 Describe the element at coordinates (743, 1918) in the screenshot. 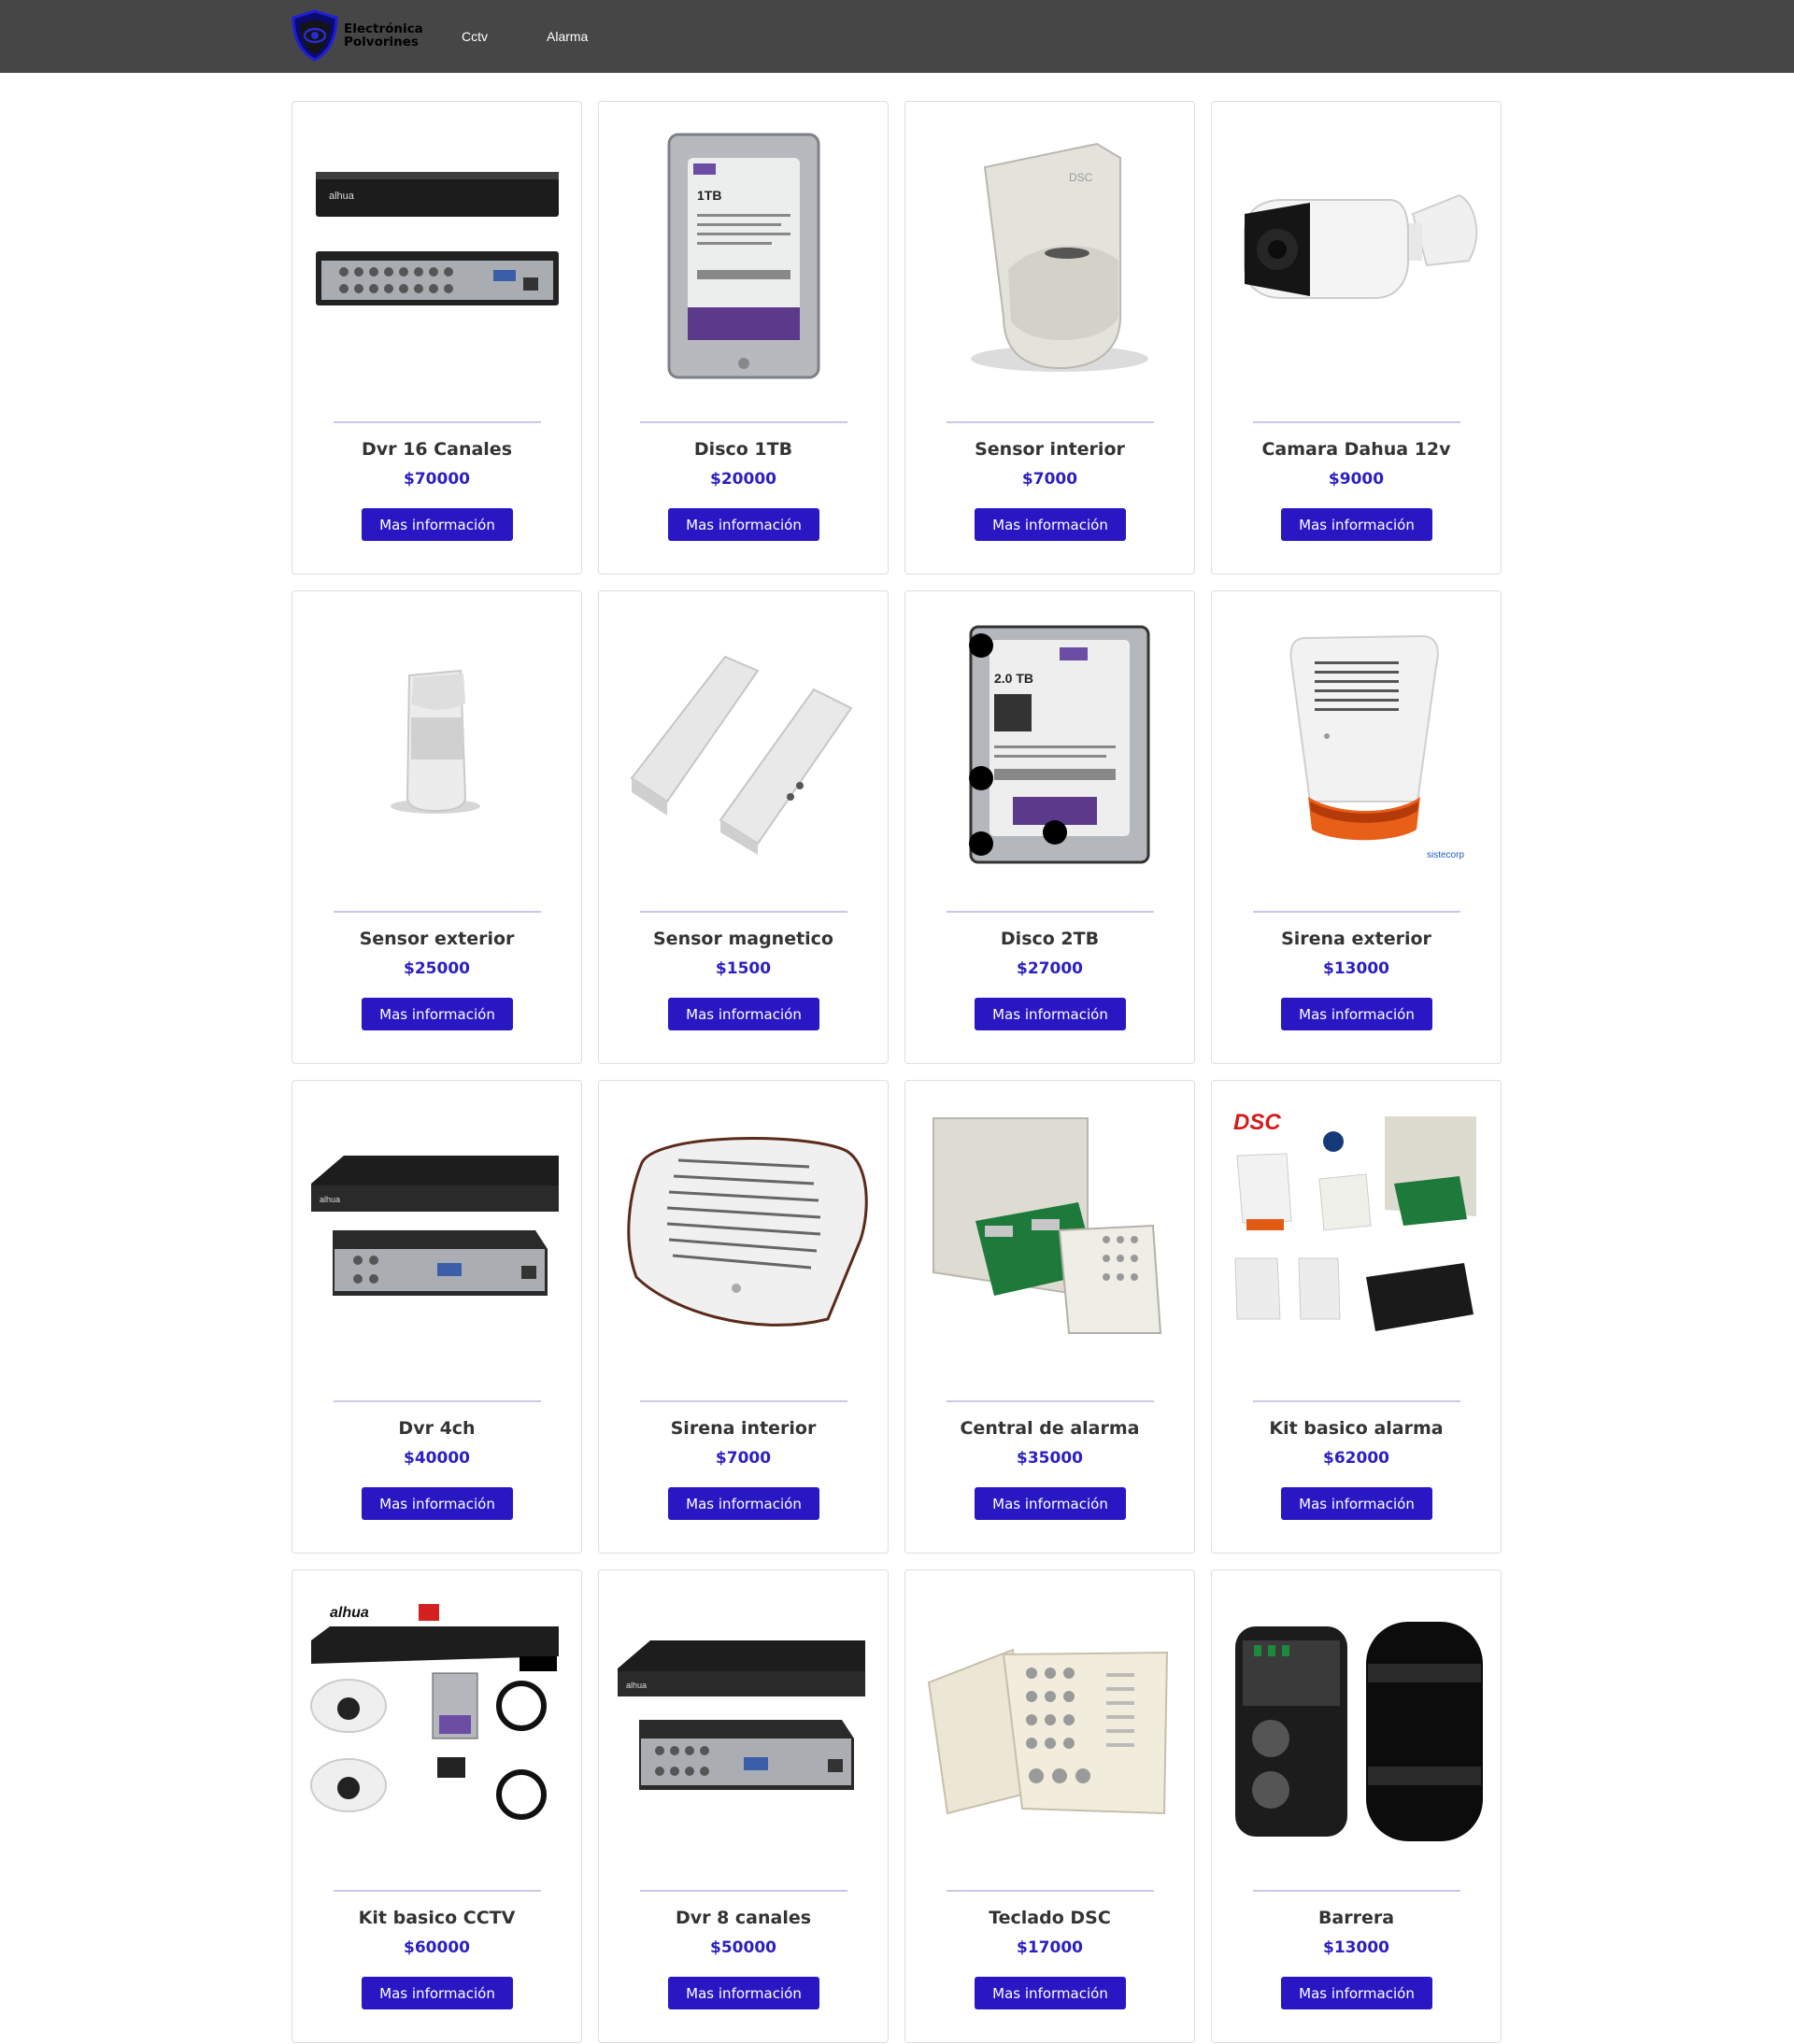

I see `product-title: Dvr 8 canales` at that location.